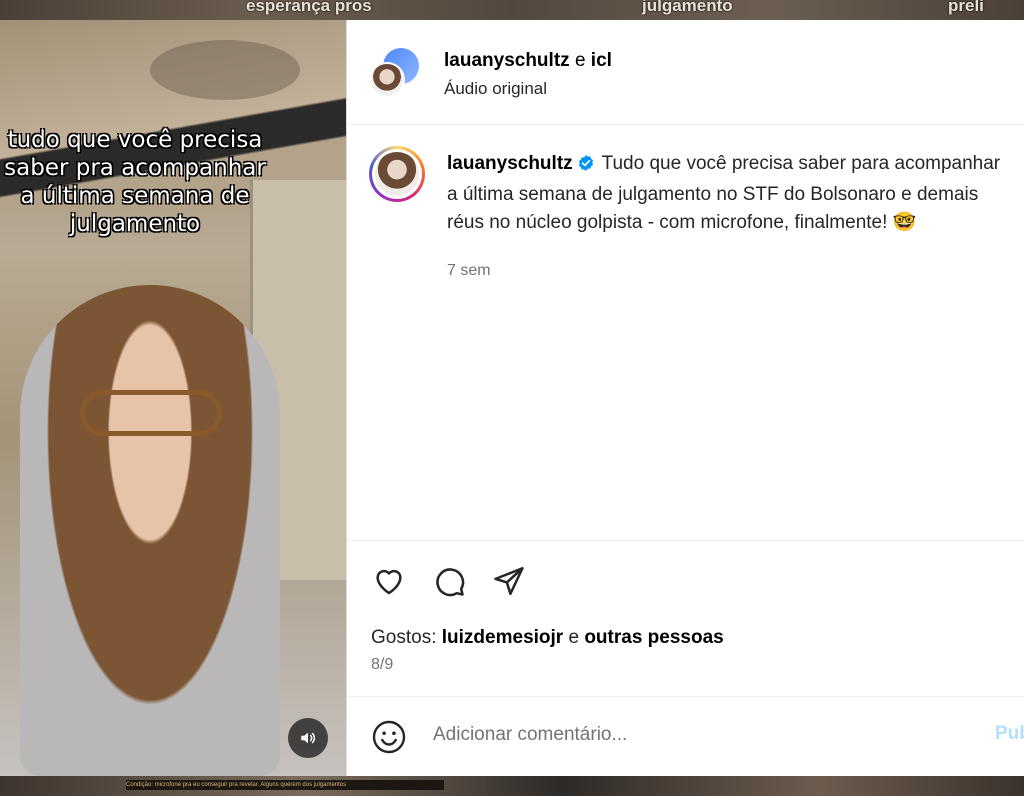 The image size is (1024, 796). I want to click on username-link: icl, so click(601, 60).